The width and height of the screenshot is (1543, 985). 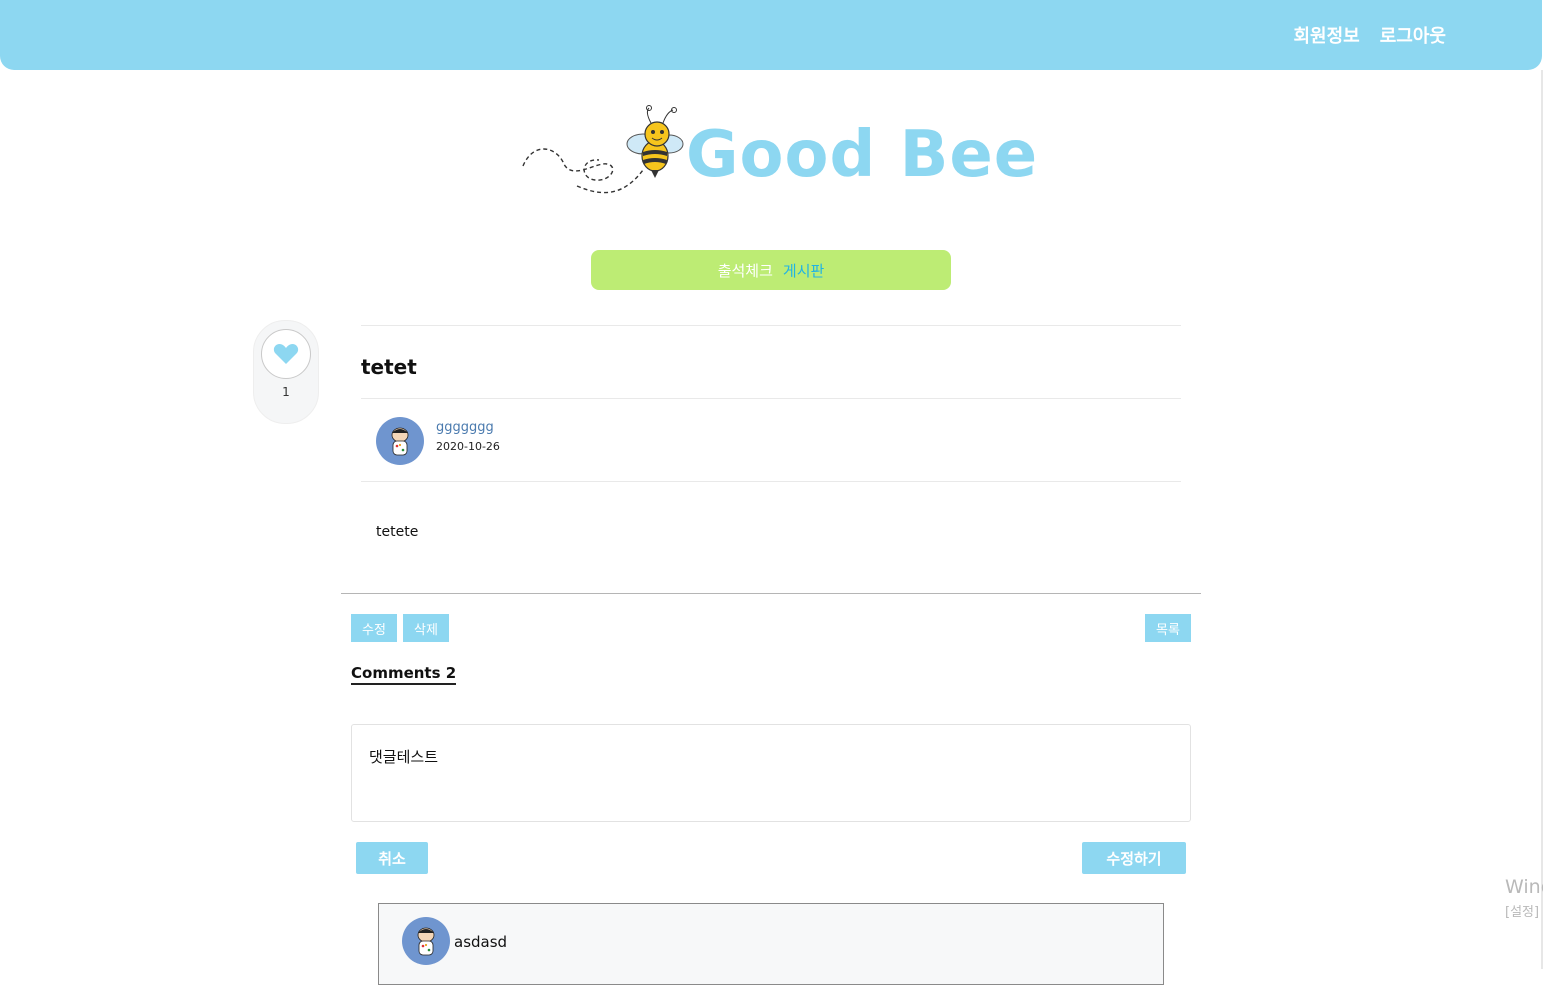 I want to click on list-button: 목록, so click(x=1168, y=628).